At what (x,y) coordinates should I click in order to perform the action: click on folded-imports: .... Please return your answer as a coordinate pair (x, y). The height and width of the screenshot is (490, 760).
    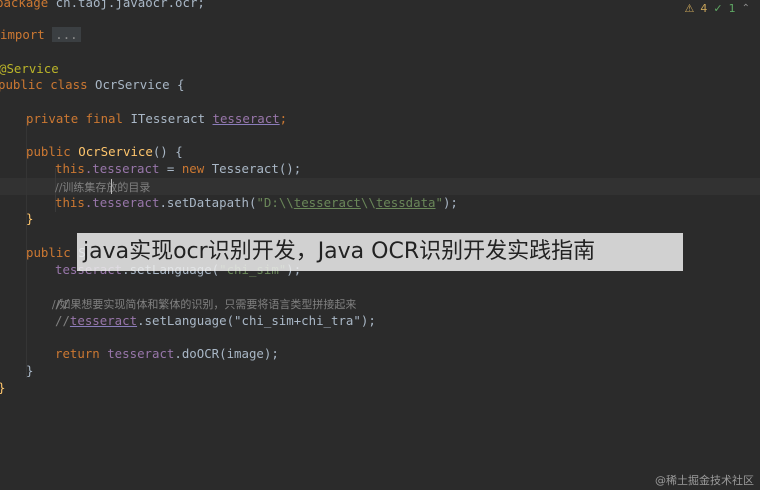
    Looking at the image, I should click on (66, 34).